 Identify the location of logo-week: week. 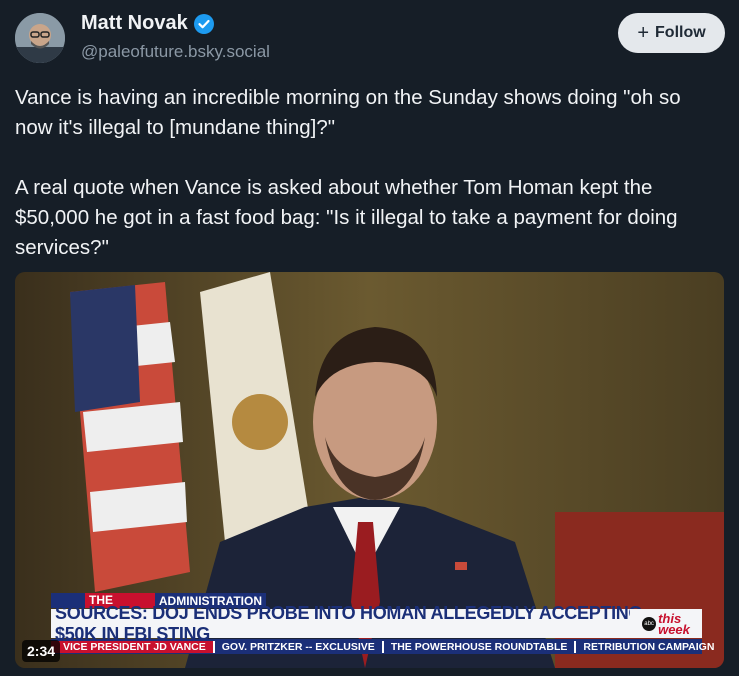
(674, 629).